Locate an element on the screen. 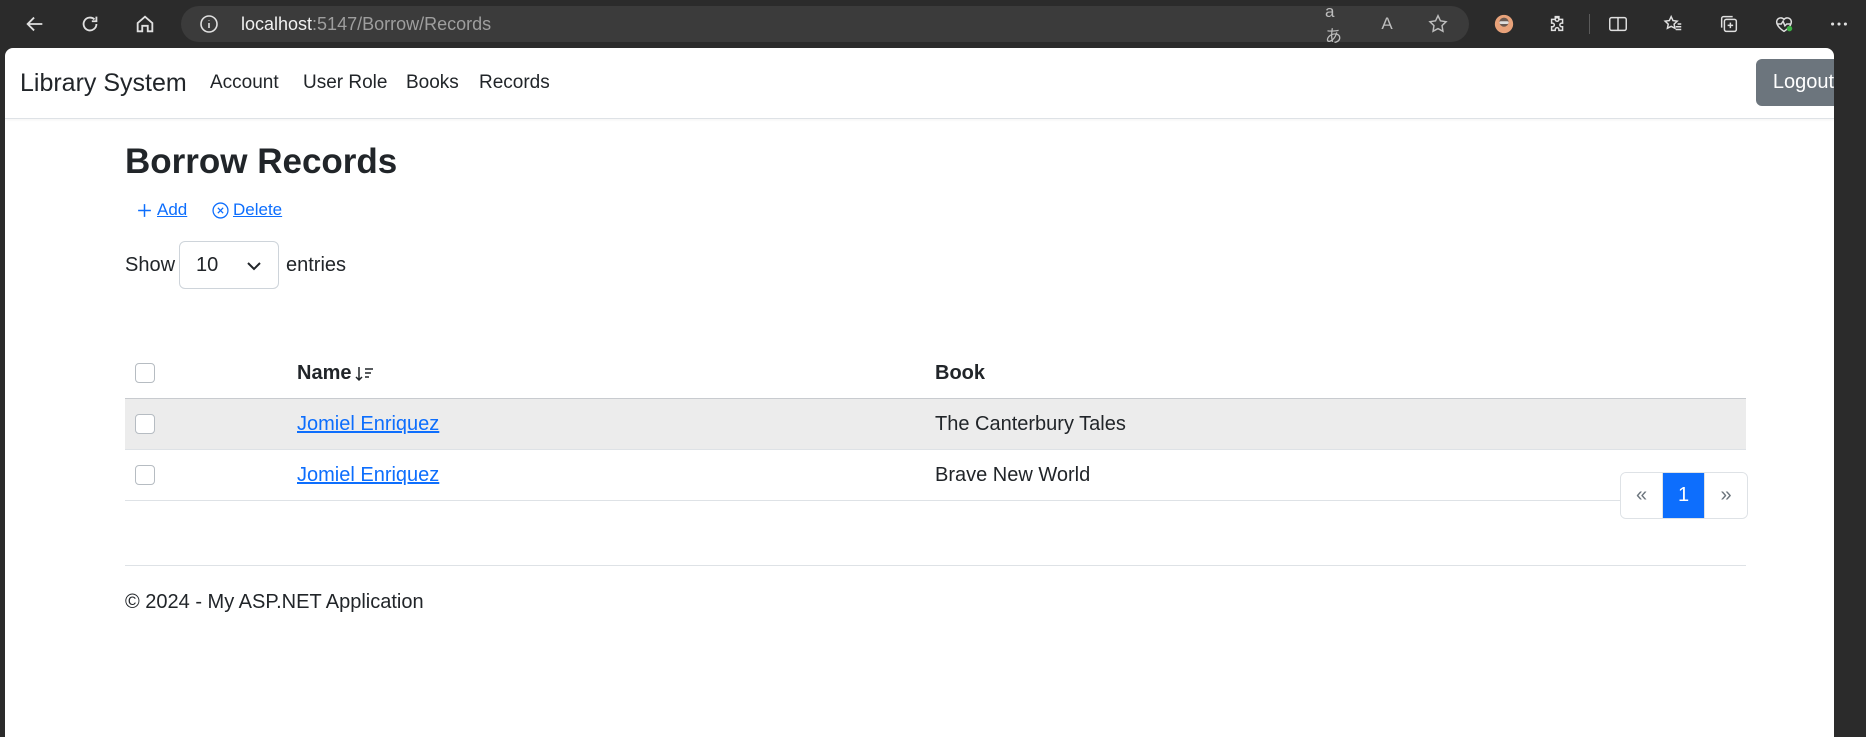  browser-toolbar: localhost:5147/Borrow/Records aあ A is located at coordinates (933, 24).